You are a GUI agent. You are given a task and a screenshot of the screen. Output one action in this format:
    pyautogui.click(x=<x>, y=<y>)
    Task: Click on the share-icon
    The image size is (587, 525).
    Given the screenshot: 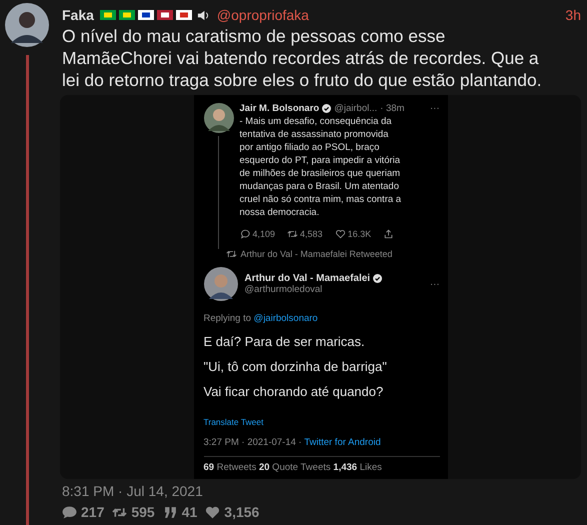 What is the action you would take?
    pyautogui.click(x=388, y=234)
    